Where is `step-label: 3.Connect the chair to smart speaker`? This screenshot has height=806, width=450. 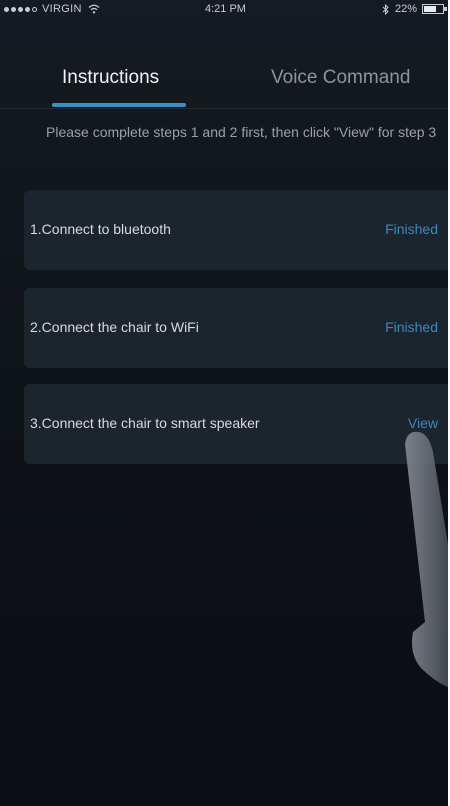 step-label: 3.Connect the chair to smart speaker is located at coordinates (145, 423).